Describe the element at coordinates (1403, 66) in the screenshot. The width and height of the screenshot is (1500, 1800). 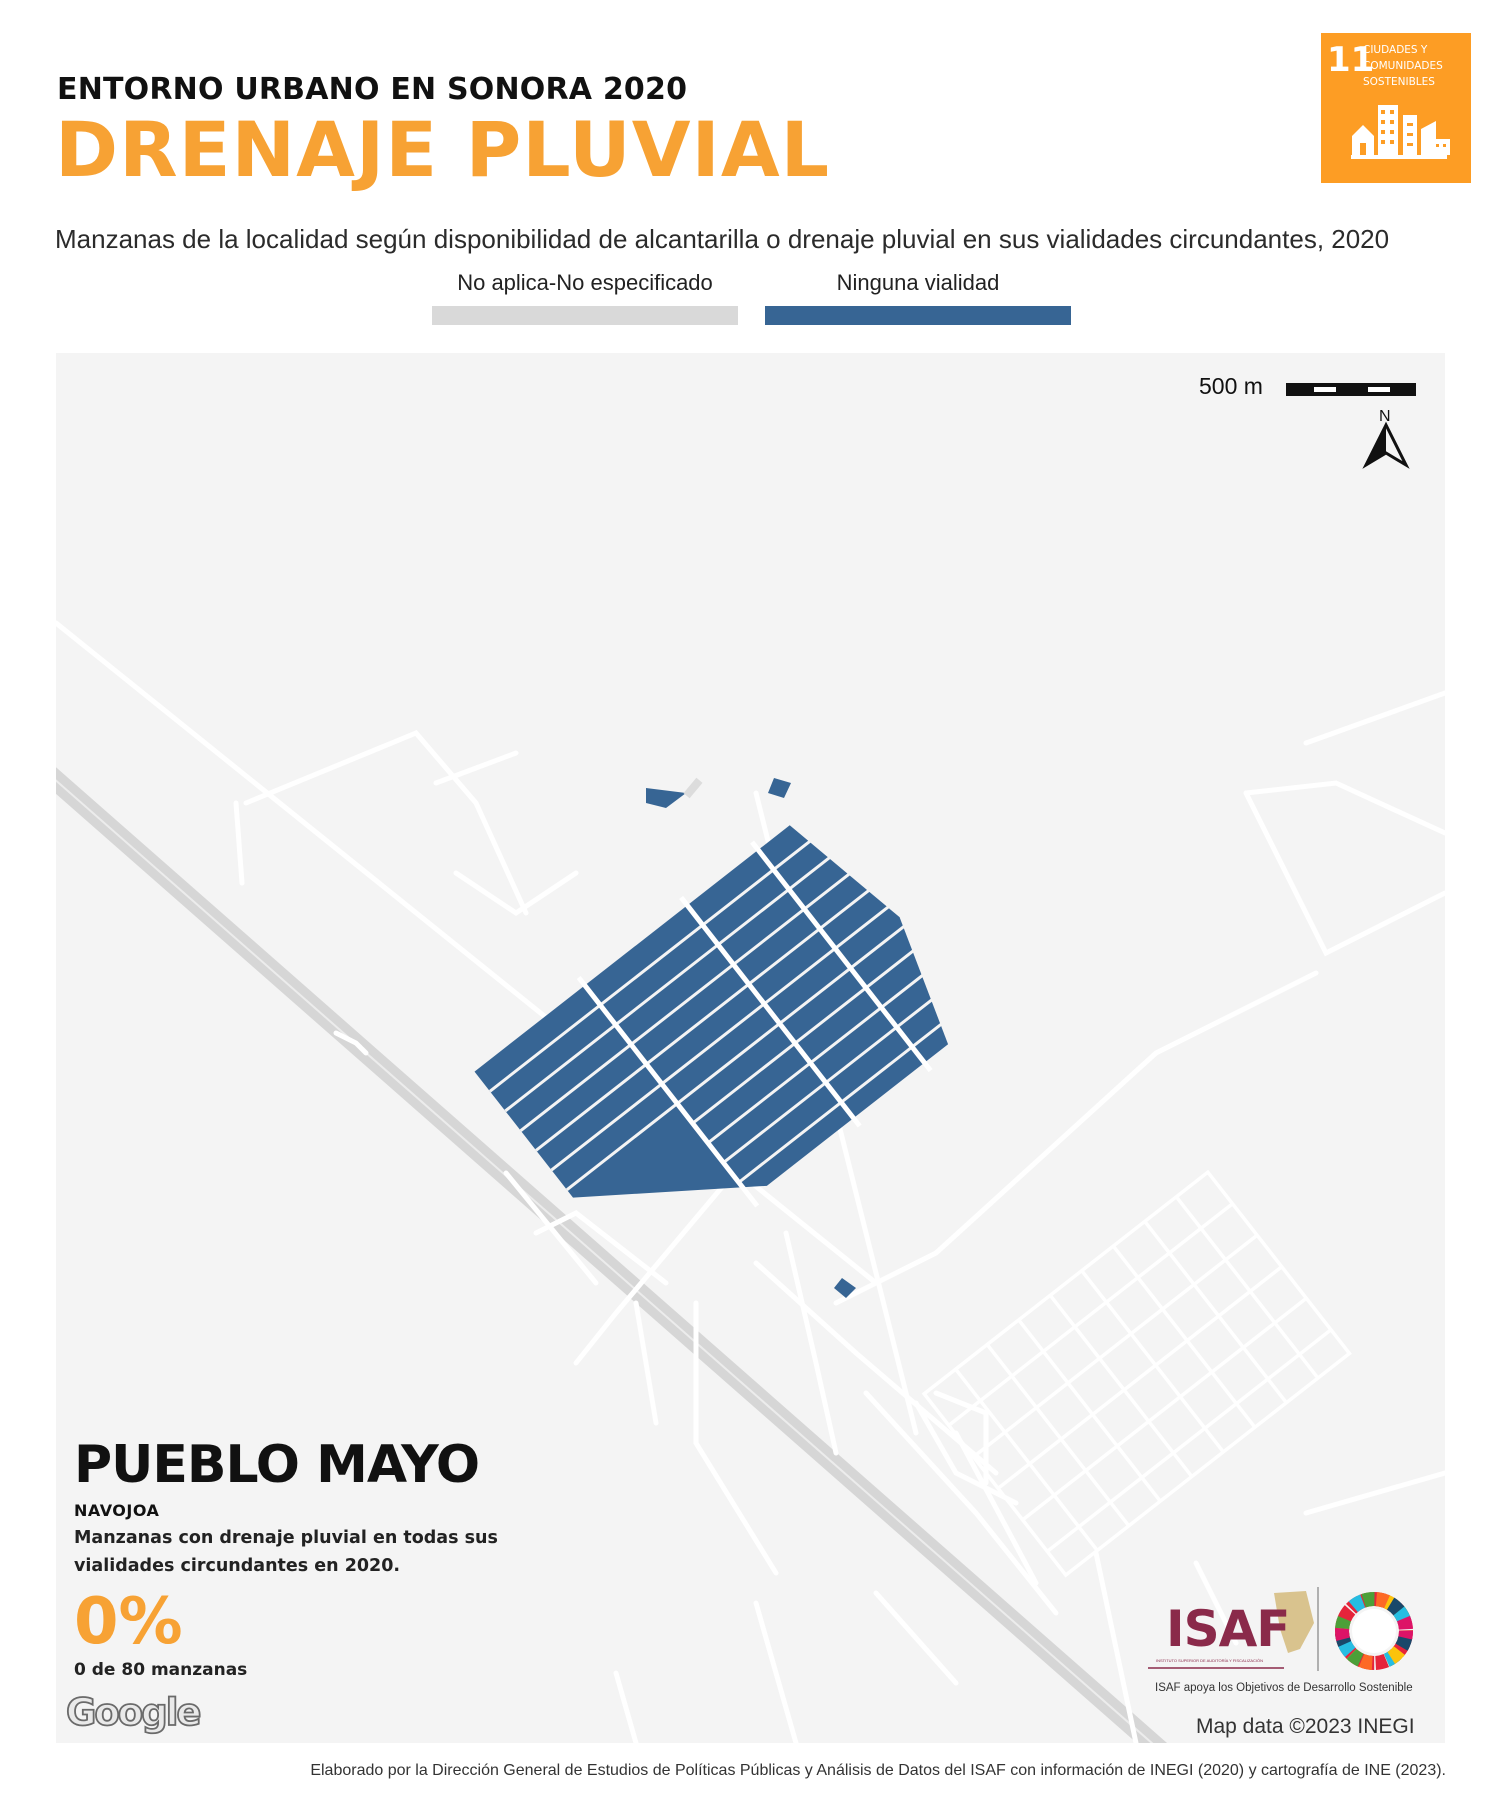
I see `sdg-label-line2: COMUNIDADES` at that location.